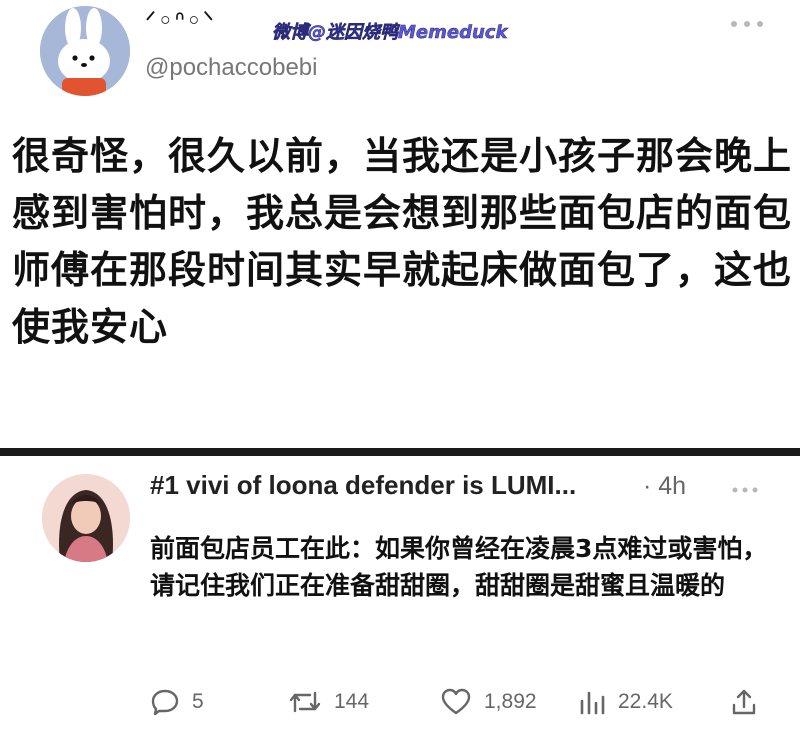 The width and height of the screenshot is (800, 736). I want to click on action-bar: 5 144 1,892 22.4K, so click(400, 702).